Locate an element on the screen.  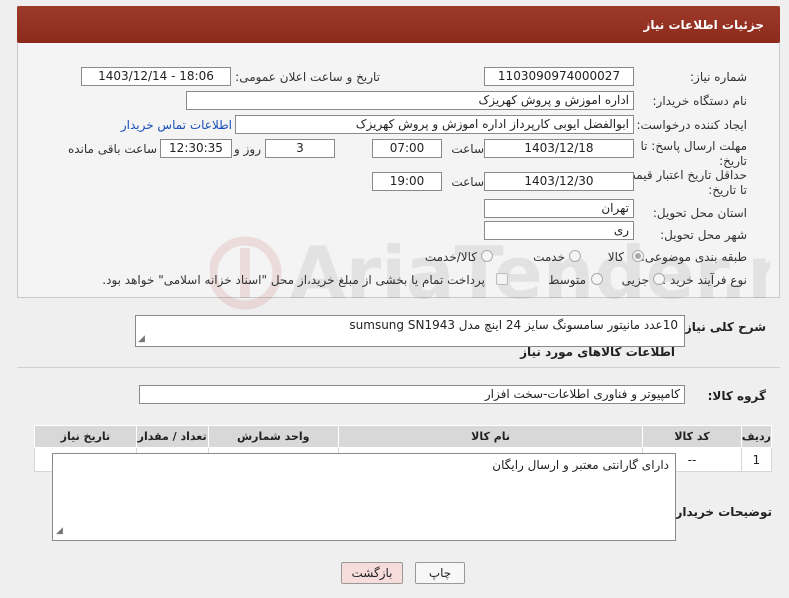
category-radio-service is located at coordinates (575, 256).